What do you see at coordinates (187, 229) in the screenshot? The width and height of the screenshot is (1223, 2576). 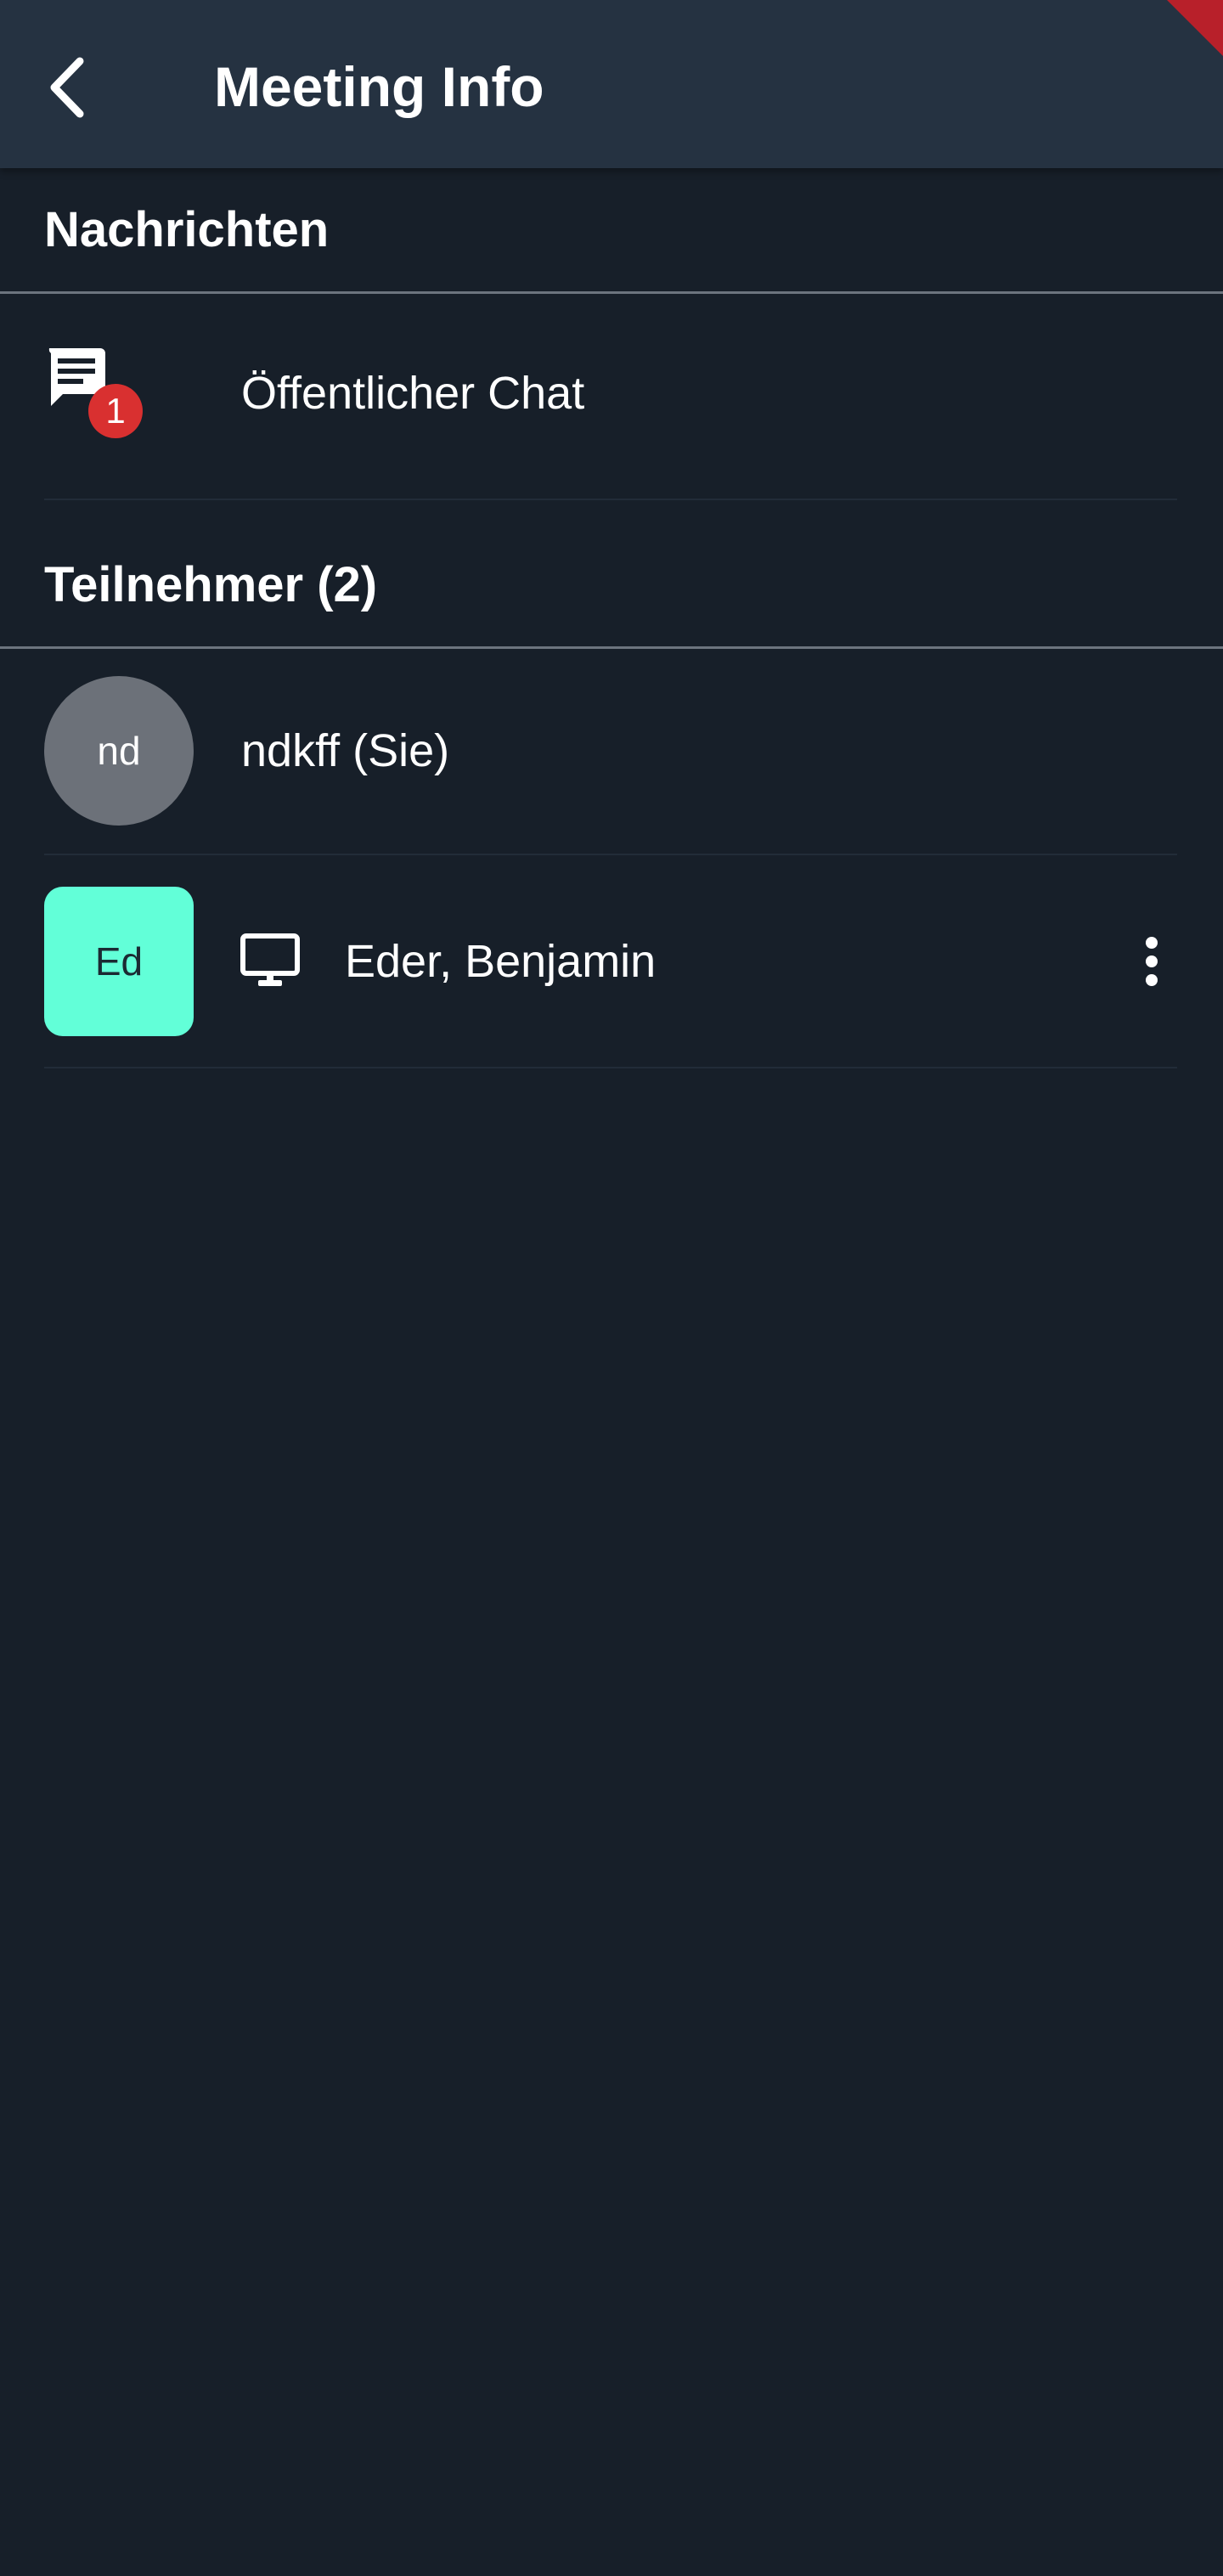 I see `section-title-messages: Nachrichten` at bounding box center [187, 229].